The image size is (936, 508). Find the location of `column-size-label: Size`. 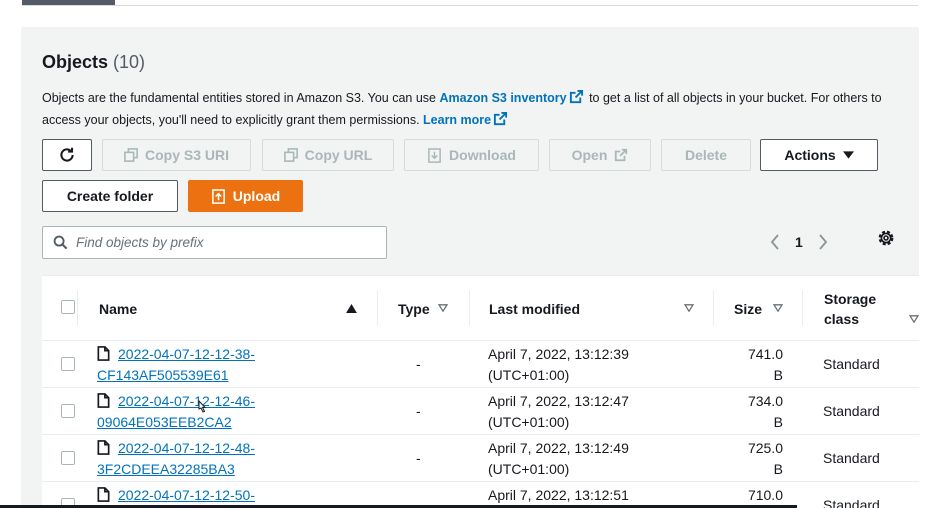

column-size-label: Size is located at coordinates (748, 308).